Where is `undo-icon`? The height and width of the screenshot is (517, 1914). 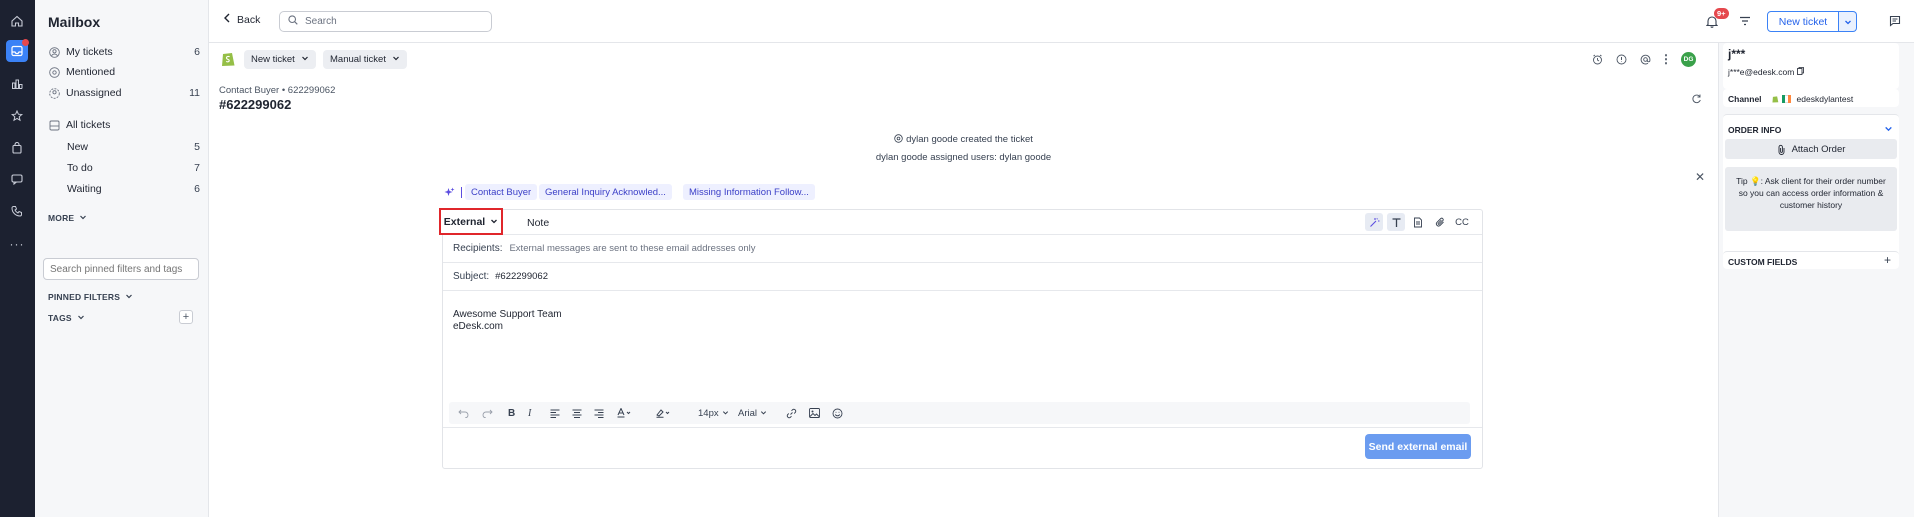
undo-icon is located at coordinates (463, 413).